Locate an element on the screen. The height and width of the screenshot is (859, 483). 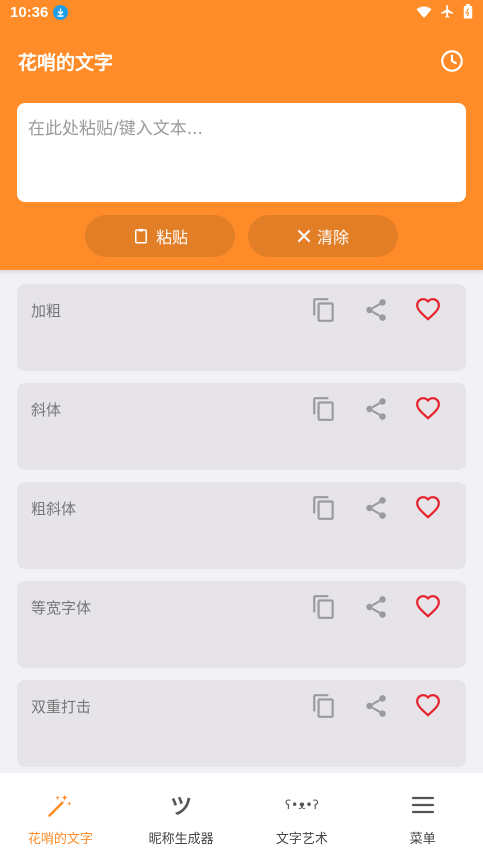
clear-button: 清除 is located at coordinates (323, 236).